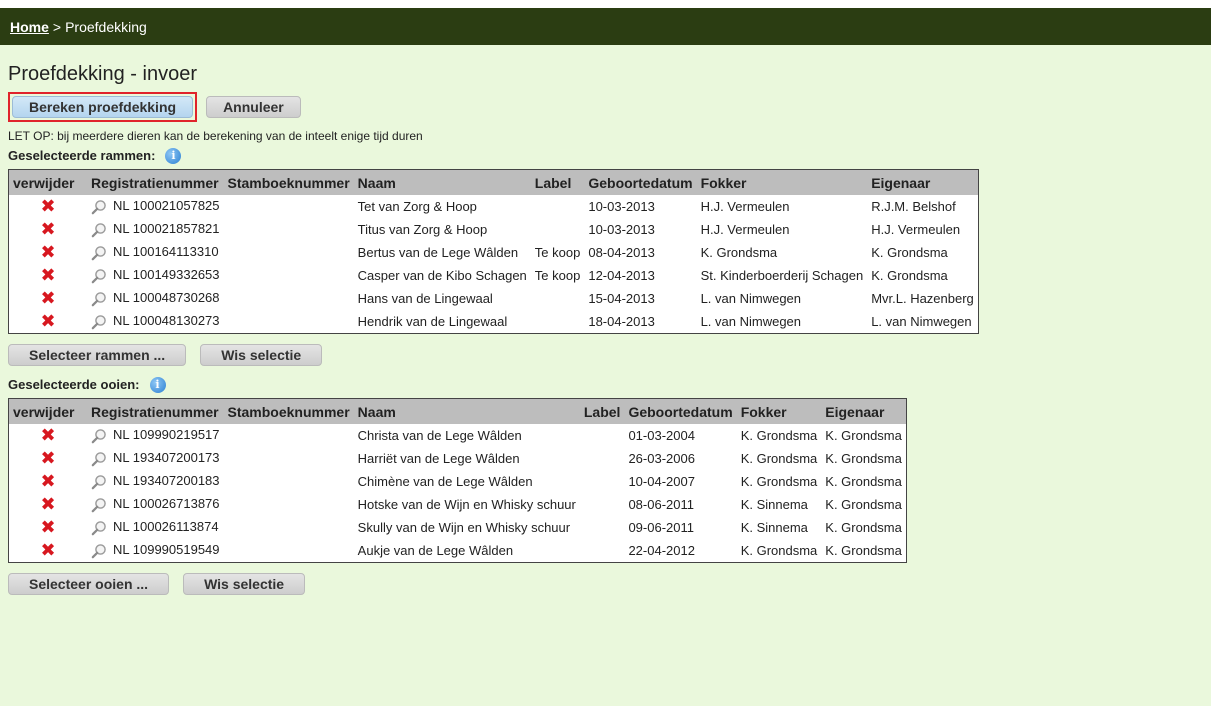  Describe the element at coordinates (166, 504) in the screenshot. I see `registration-number: NL 100026713876` at that location.